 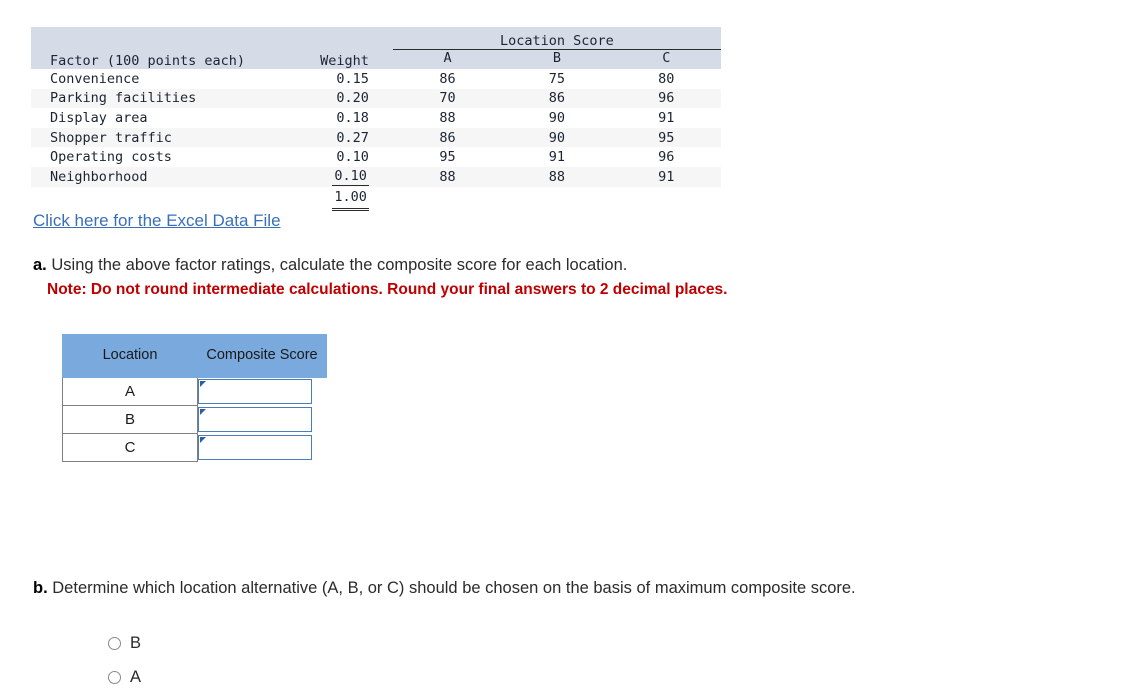 I want to click on table-row: Convenience 0.15 86 75 80, so click(x=376, y=79).